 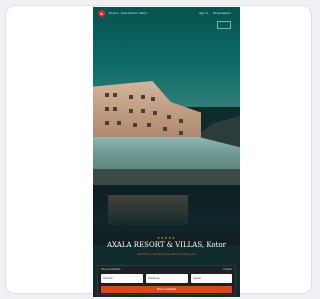 I want to click on check-out-label: Check-out, so click(x=154, y=278).